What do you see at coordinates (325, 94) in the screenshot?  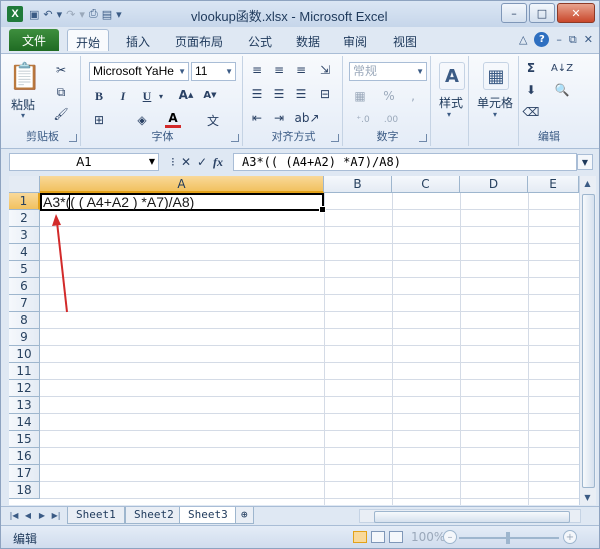 I see `merge-center-icon: ⊟` at bounding box center [325, 94].